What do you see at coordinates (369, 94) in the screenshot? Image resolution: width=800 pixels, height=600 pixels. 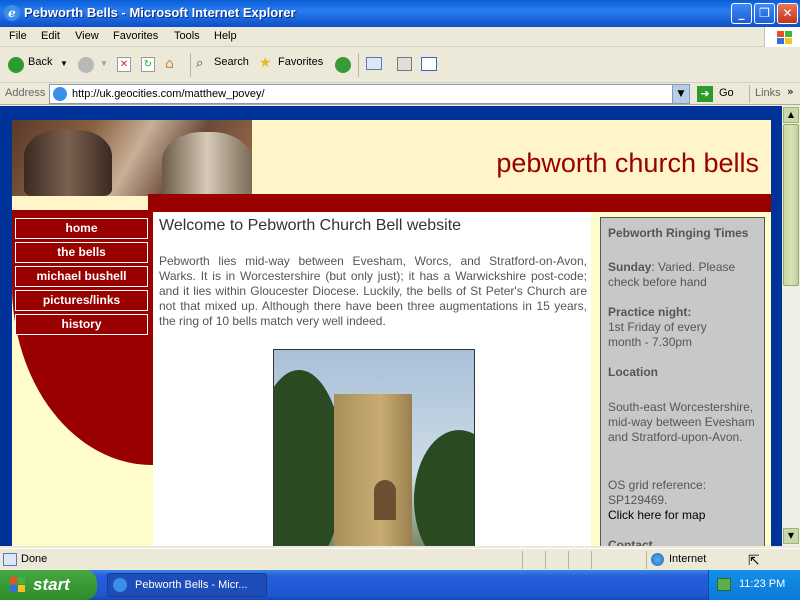 I see `address-input: http://uk.geocities.com/matthew_povey/ ▼` at bounding box center [369, 94].